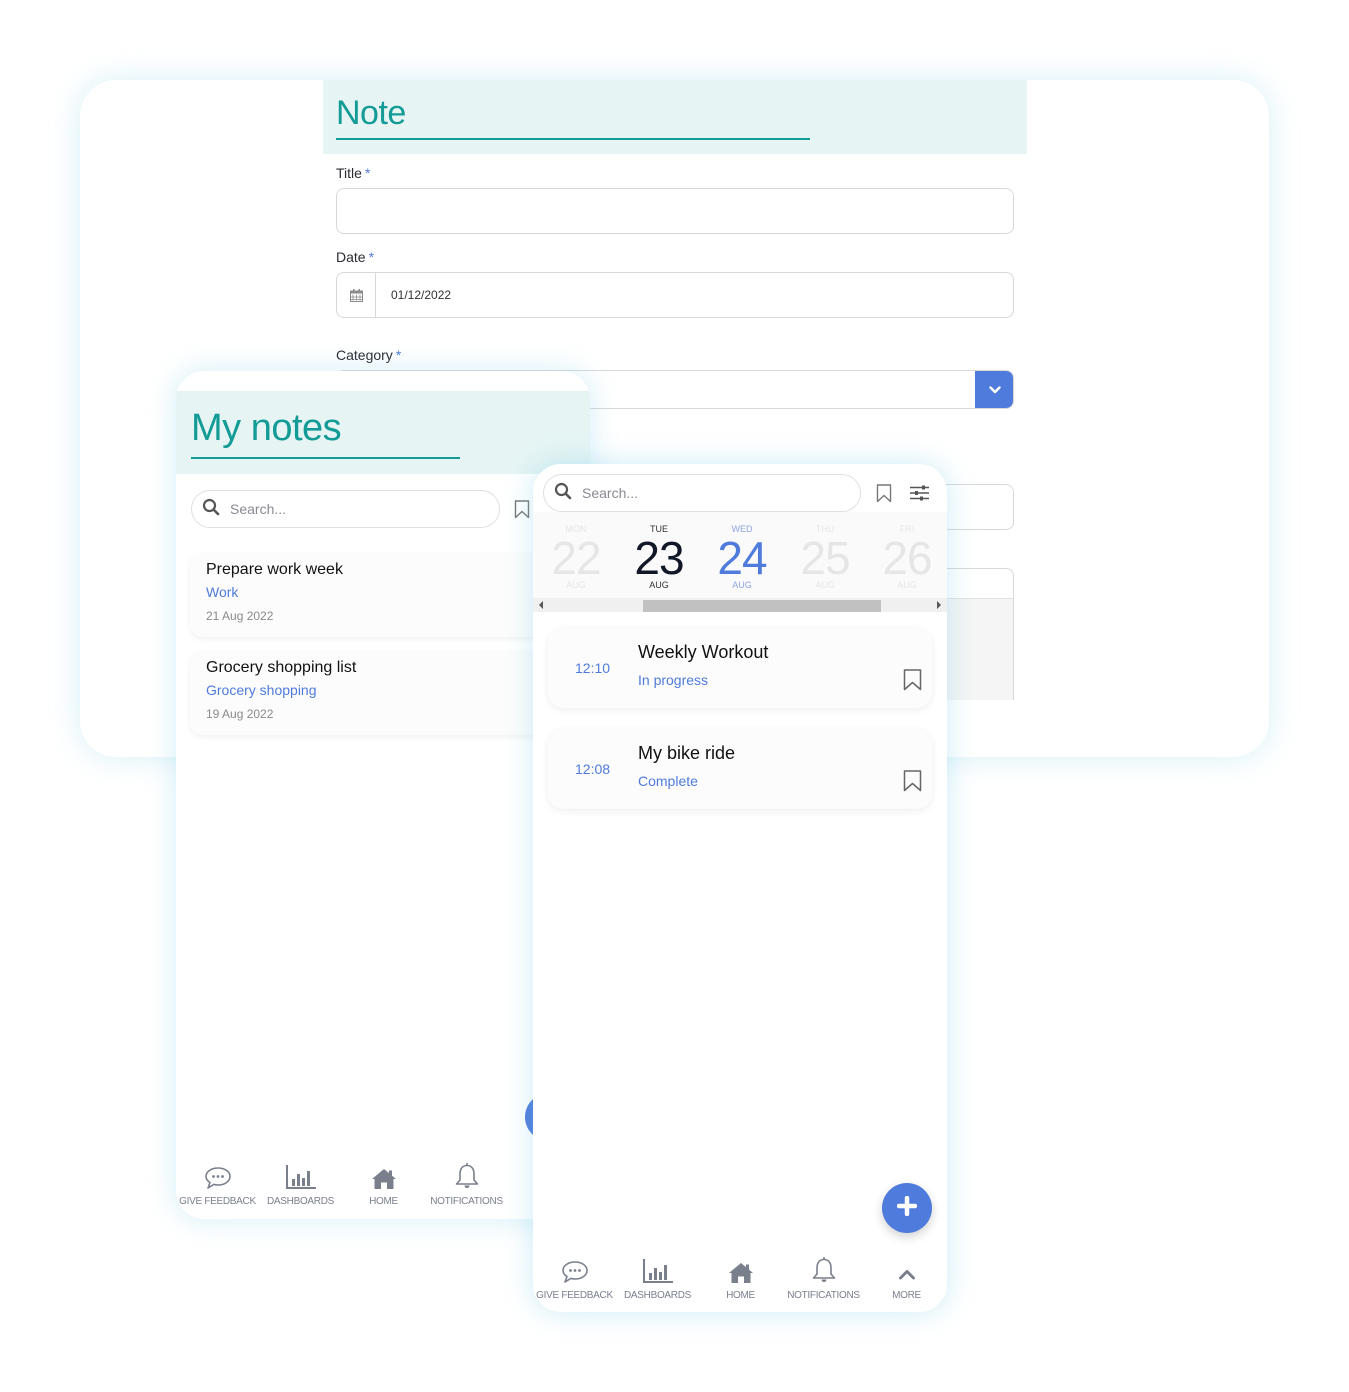 The height and width of the screenshot is (1392, 1349). Describe the element at coordinates (541, 605) in the screenshot. I see `scroll-left-arrow-icon` at that location.